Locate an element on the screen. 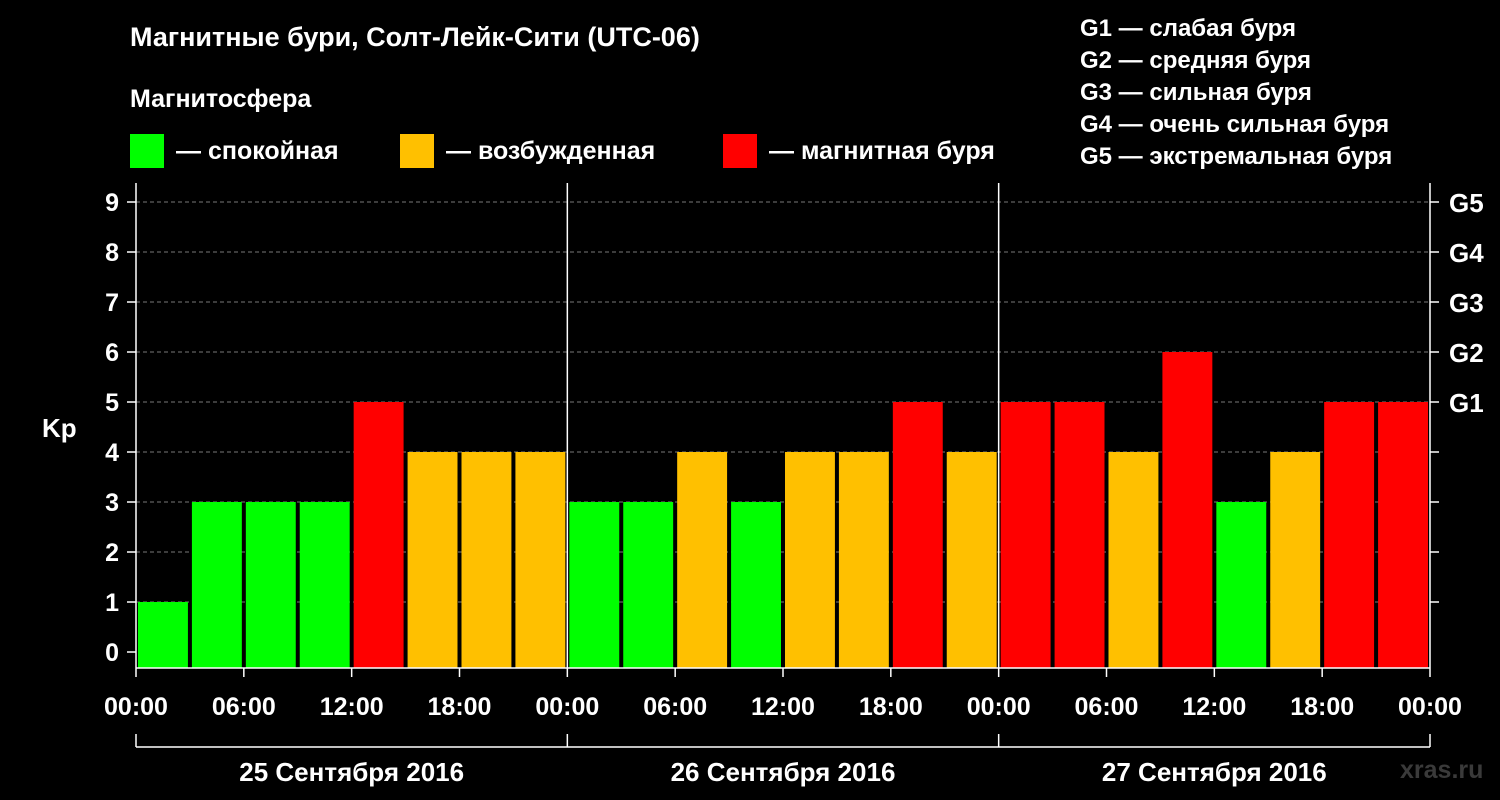 Image resolution: width=1500 pixels, height=800 pixels. g-scale-label: G1 is located at coordinates (1466, 403).